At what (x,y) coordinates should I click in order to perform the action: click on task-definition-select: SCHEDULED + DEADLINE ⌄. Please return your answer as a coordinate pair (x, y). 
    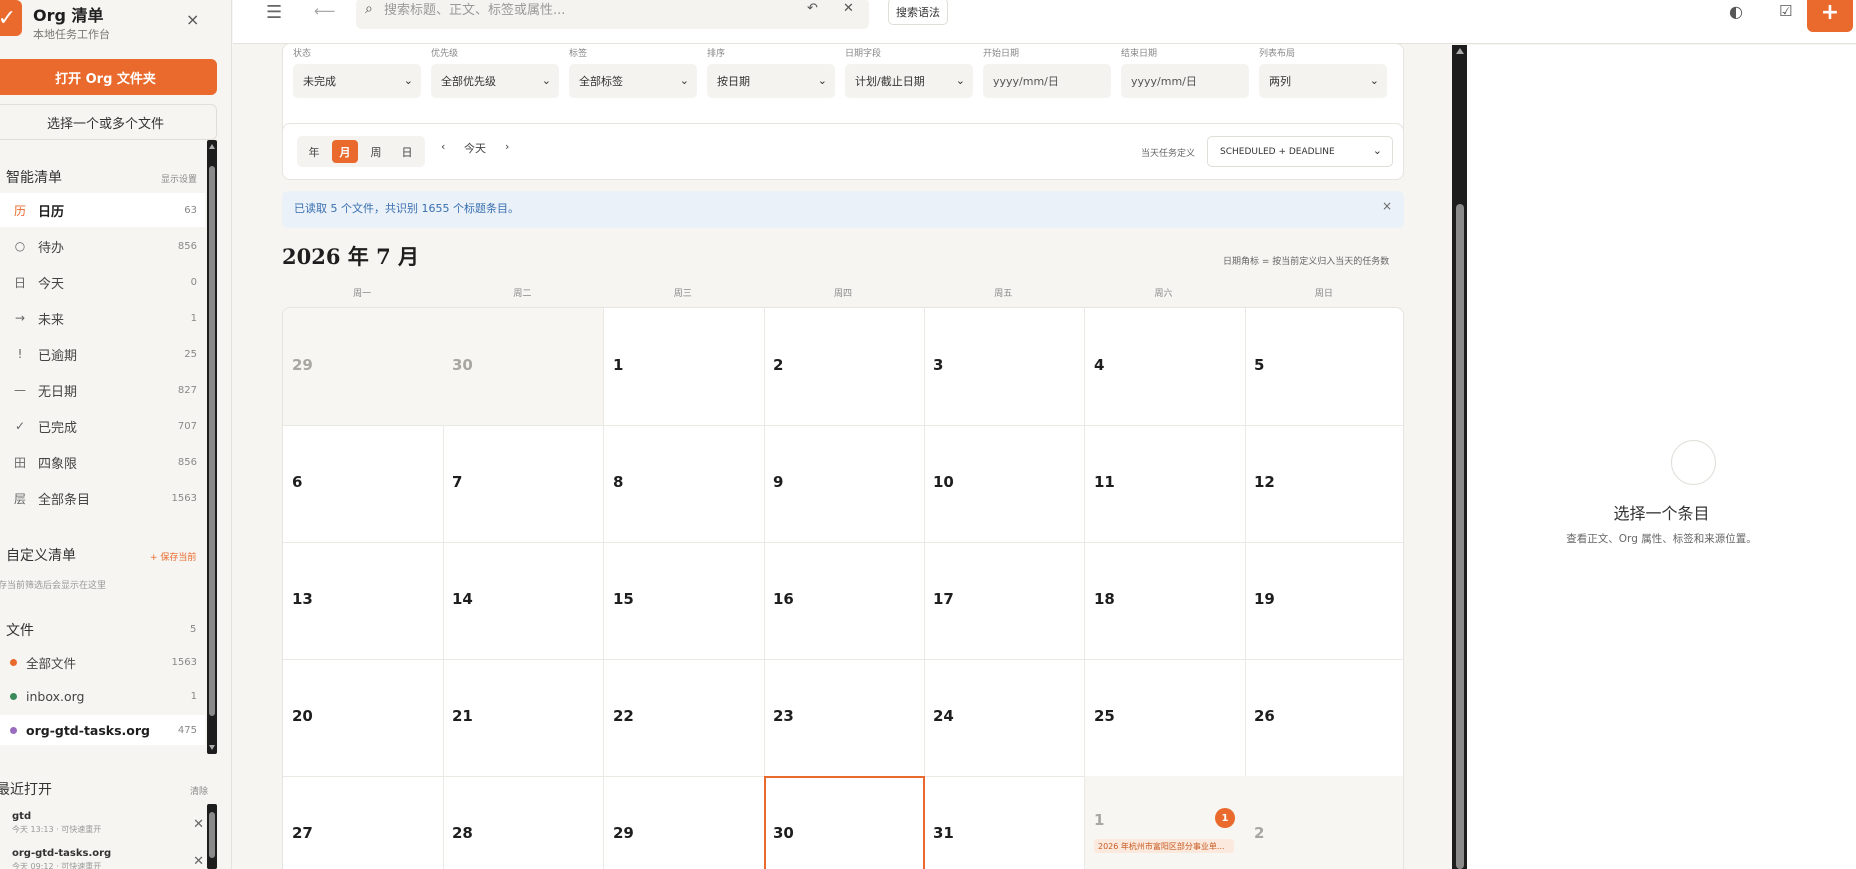
    Looking at the image, I should click on (1300, 151).